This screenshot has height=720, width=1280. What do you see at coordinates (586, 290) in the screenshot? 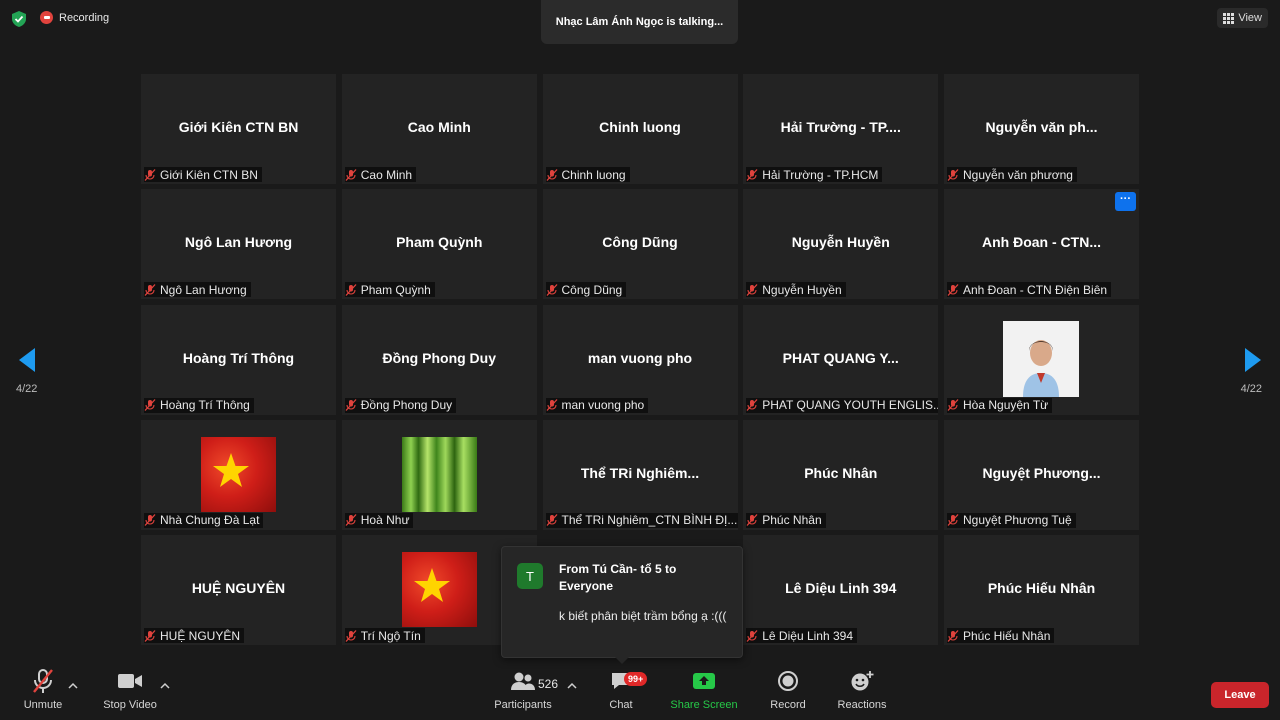
I see `participant-name-label: Công Dũng` at bounding box center [586, 290].